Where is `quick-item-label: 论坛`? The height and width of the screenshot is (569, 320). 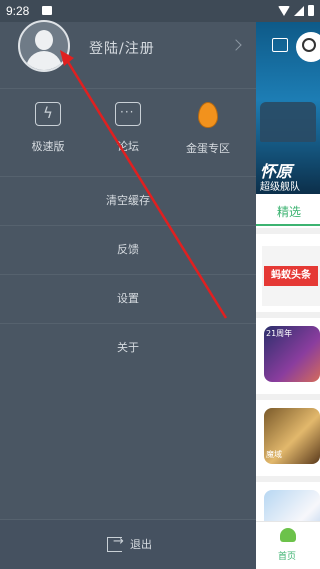
quick-item-label: 论坛 is located at coordinates (128, 146).